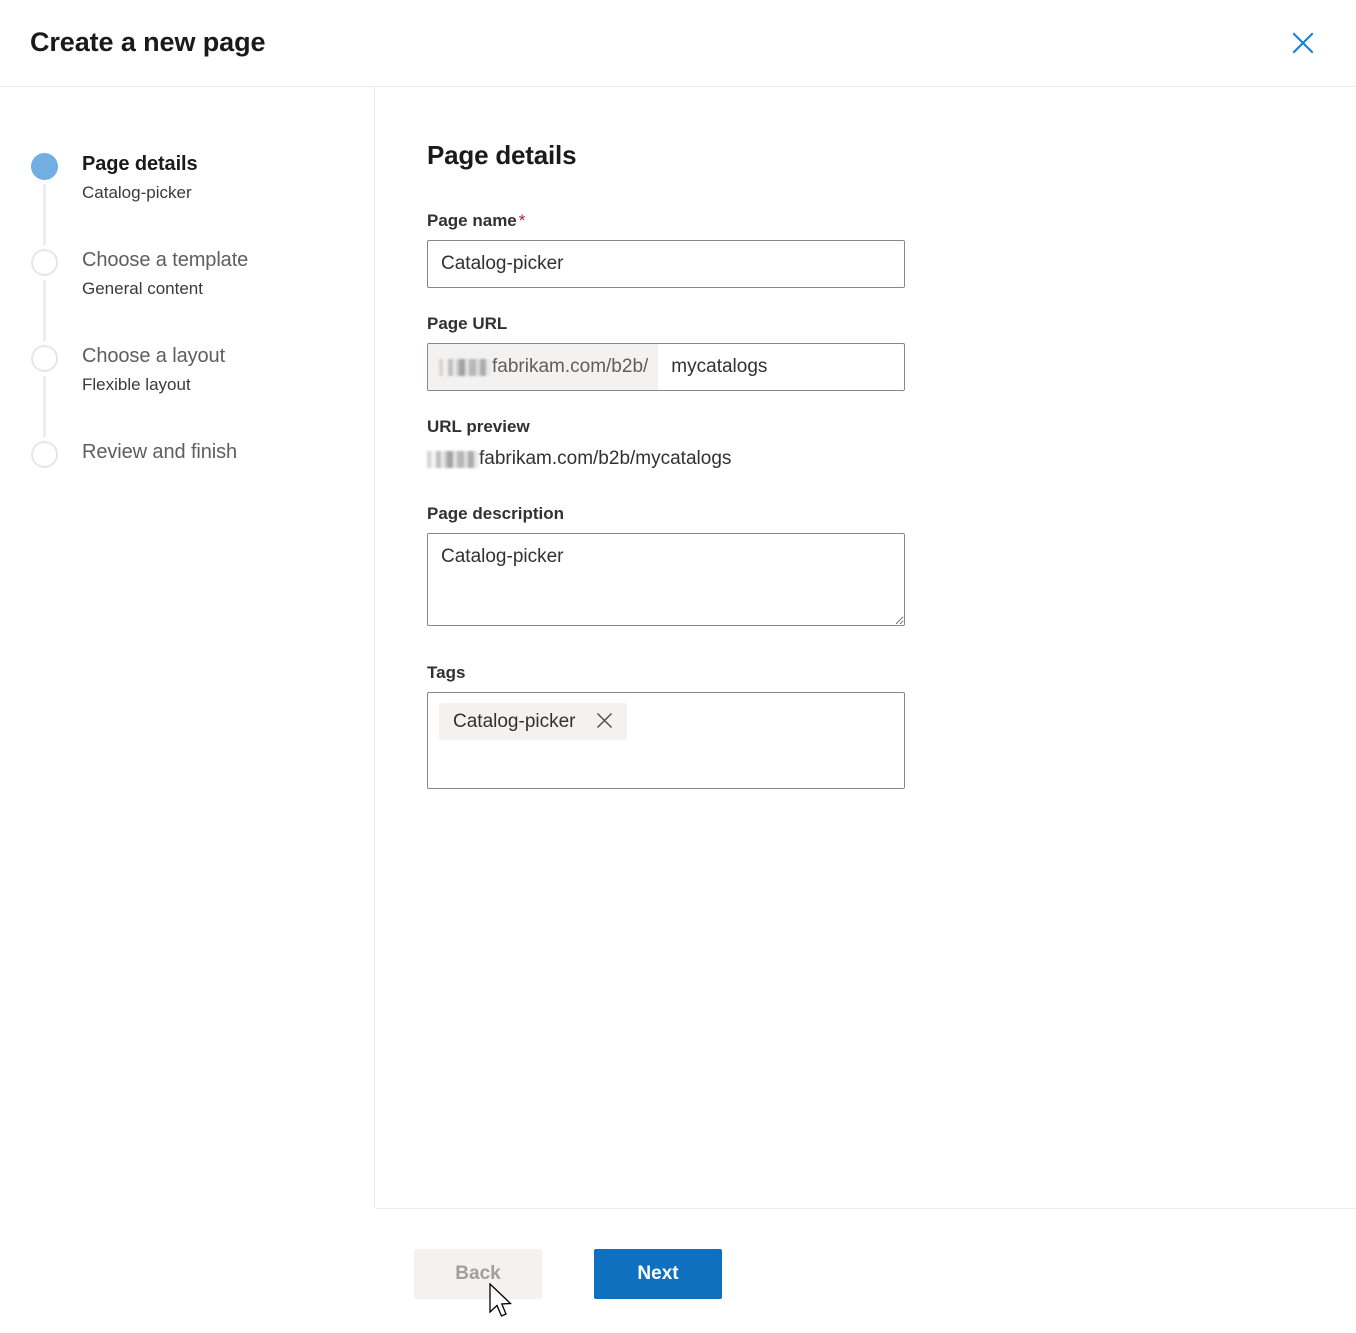 This screenshot has width=1356, height=1333. I want to click on page-url-prefix-text: fabrikam.com/b2b/, so click(570, 366).